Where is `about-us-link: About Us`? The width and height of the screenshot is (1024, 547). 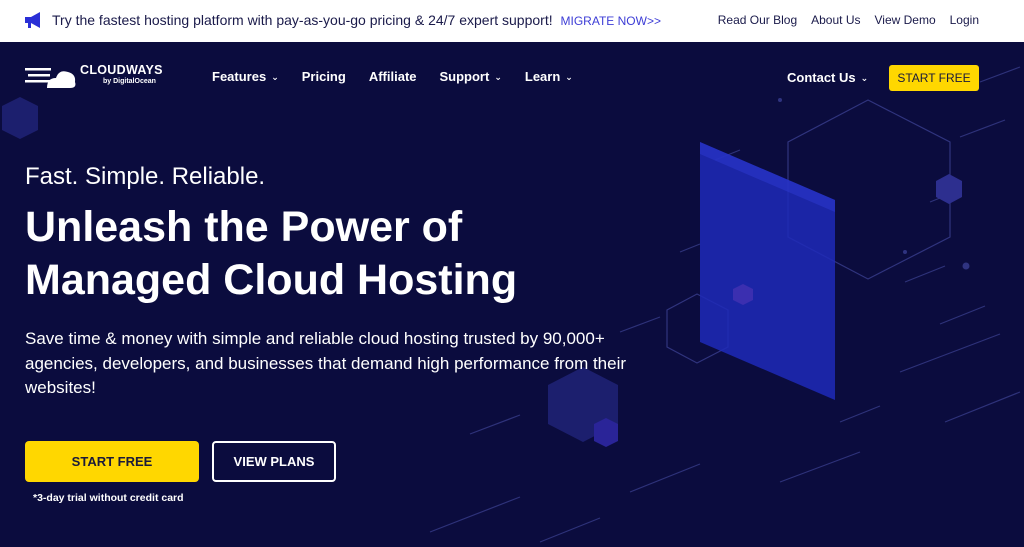
about-us-link: About Us is located at coordinates (835, 20).